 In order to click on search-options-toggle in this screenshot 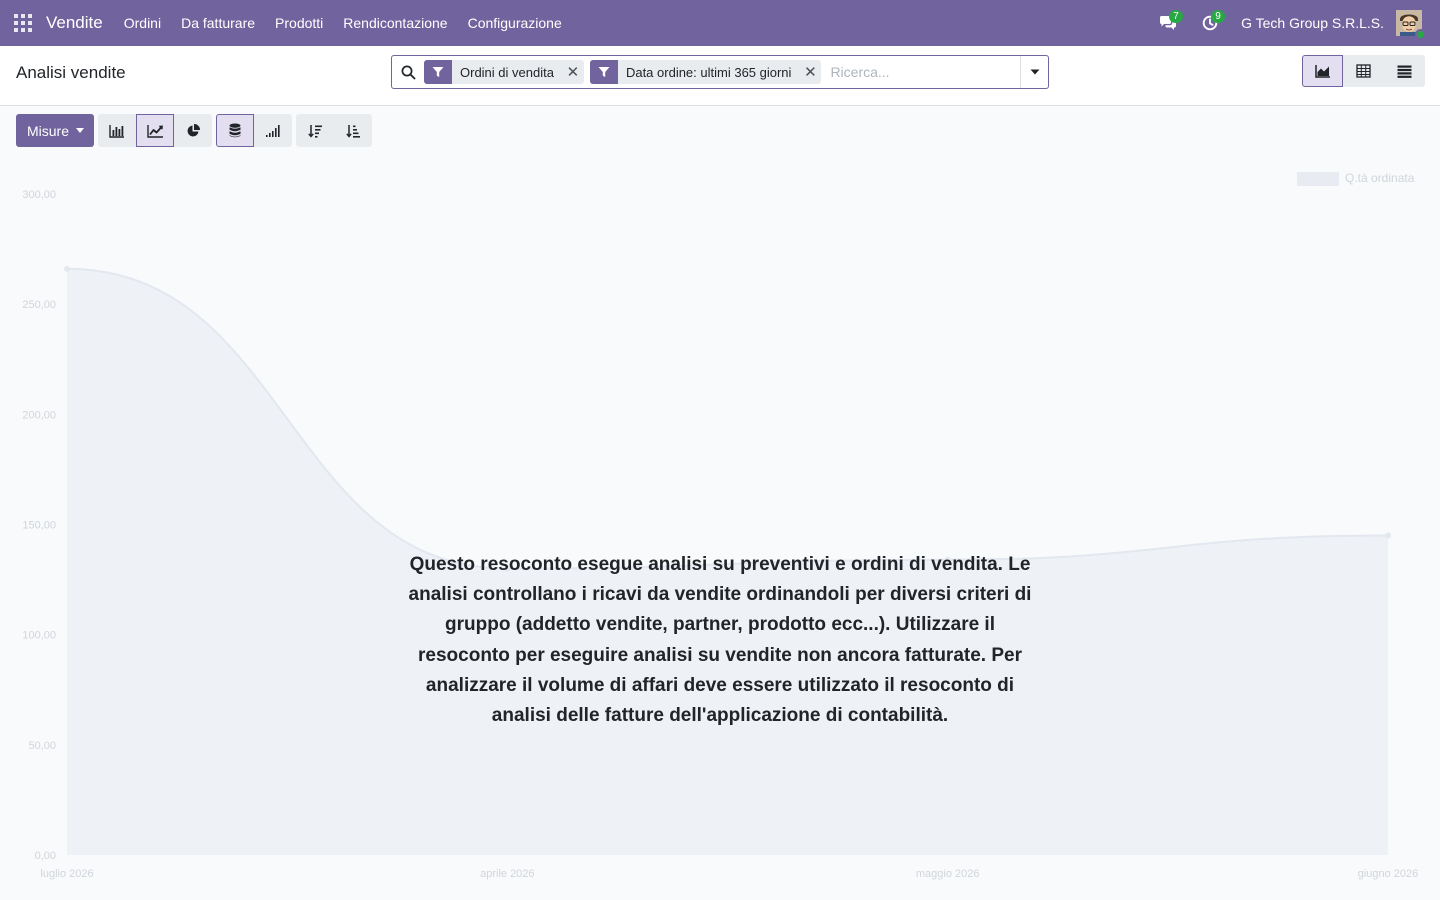, I will do `click(1034, 72)`.